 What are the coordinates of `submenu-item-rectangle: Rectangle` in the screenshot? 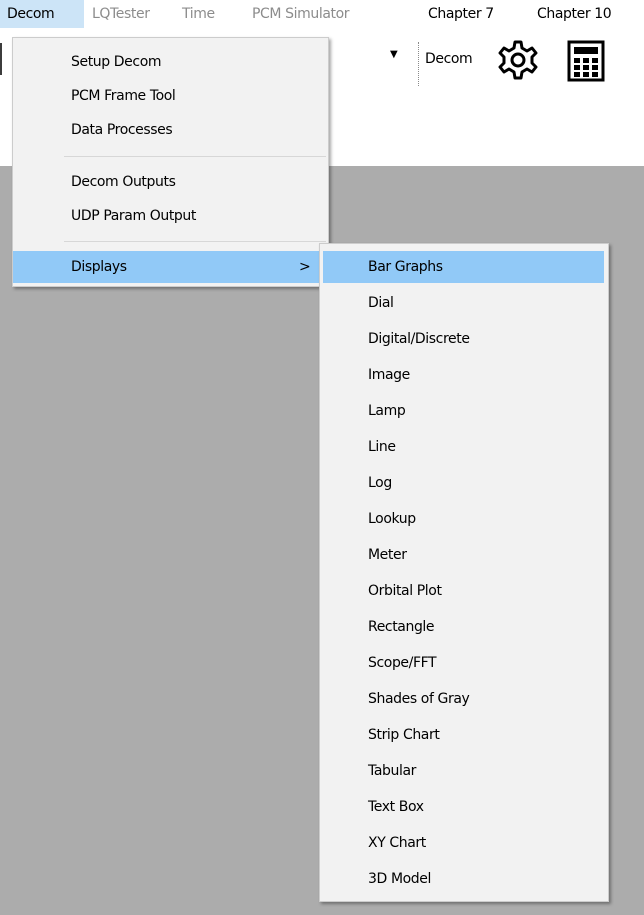 It's located at (463, 627).